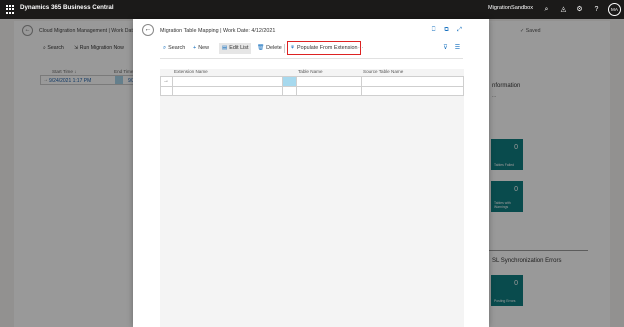  Describe the element at coordinates (225, 48) in the screenshot. I see `edit-list-icon: ▤` at that location.